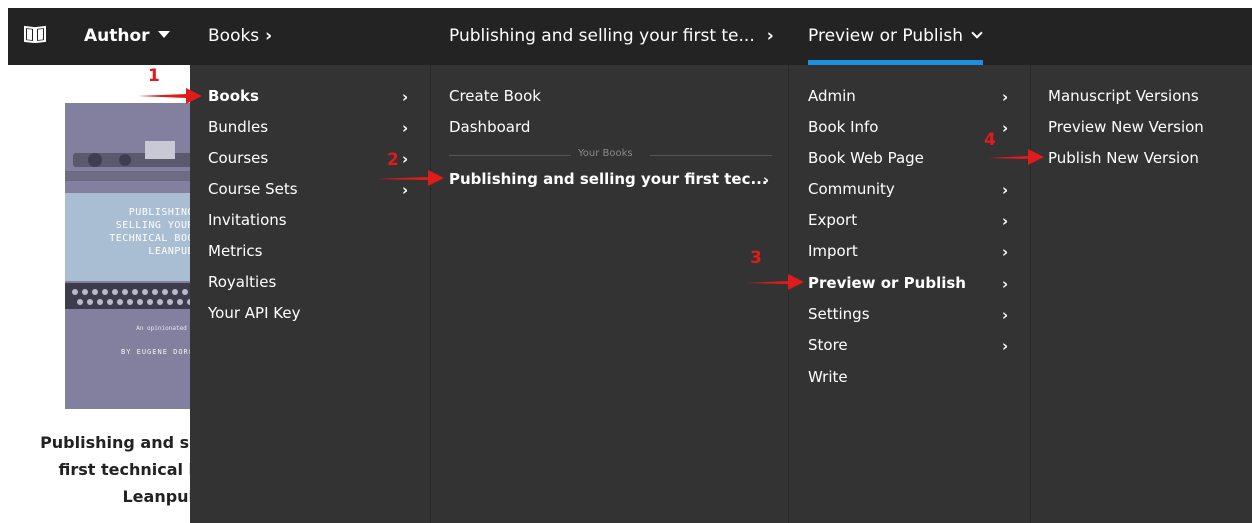 The width and height of the screenshot is (1252, 523). Describe the element at coordinates (235, 251) in the screenshot. I see `menu-item-metrics: Metrics` at that location.